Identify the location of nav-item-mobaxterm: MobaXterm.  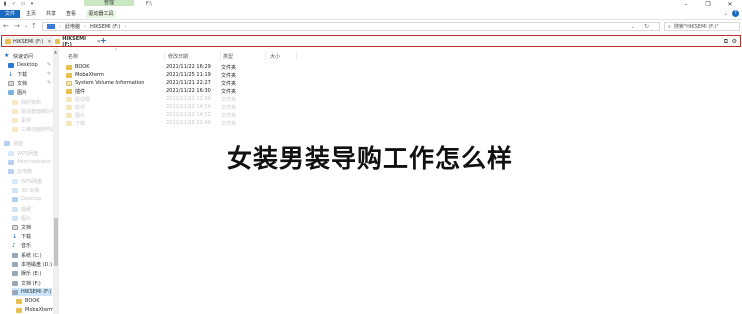
(35, 310).